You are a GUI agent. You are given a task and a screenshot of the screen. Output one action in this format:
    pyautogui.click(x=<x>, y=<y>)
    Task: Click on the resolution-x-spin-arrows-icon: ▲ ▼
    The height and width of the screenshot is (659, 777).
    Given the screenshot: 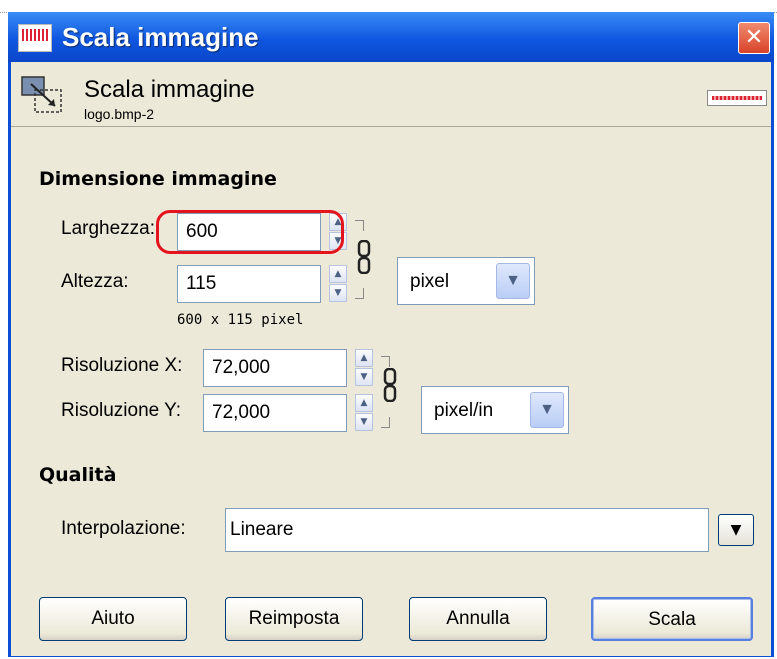 What is the action you would take?
    pyautogui.click(x=364, y=368)
    